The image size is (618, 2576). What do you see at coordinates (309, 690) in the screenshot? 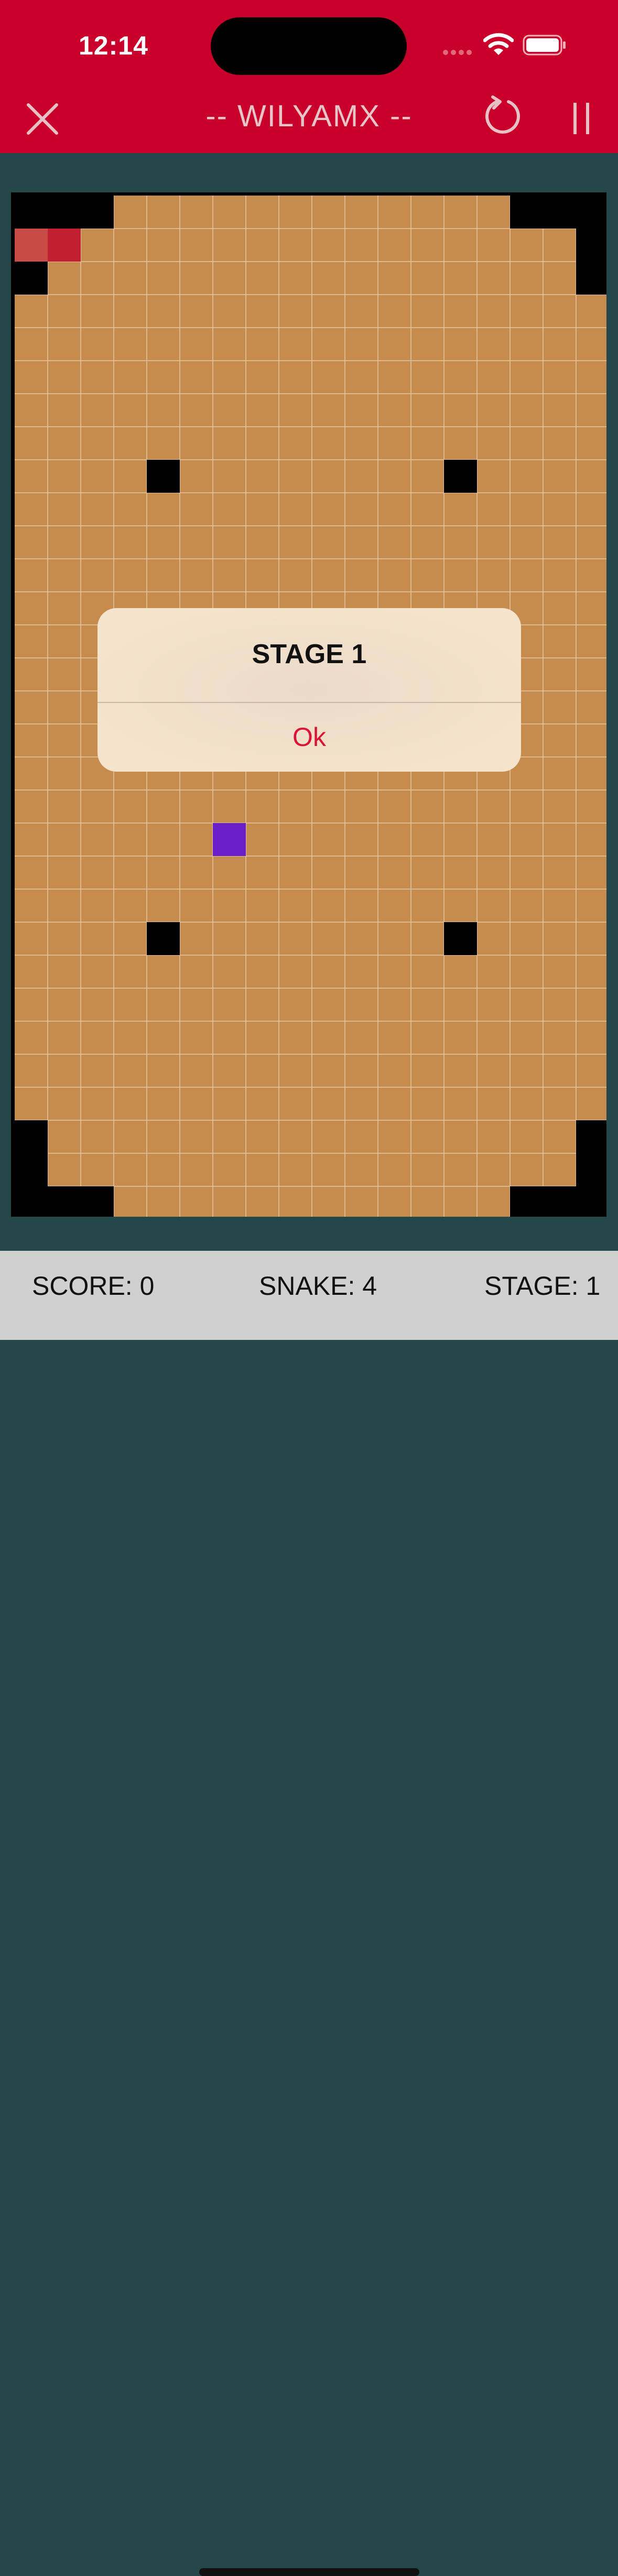
I see `stage-dialog: STAGE 1 Ok` at bounding box center [309, 690].